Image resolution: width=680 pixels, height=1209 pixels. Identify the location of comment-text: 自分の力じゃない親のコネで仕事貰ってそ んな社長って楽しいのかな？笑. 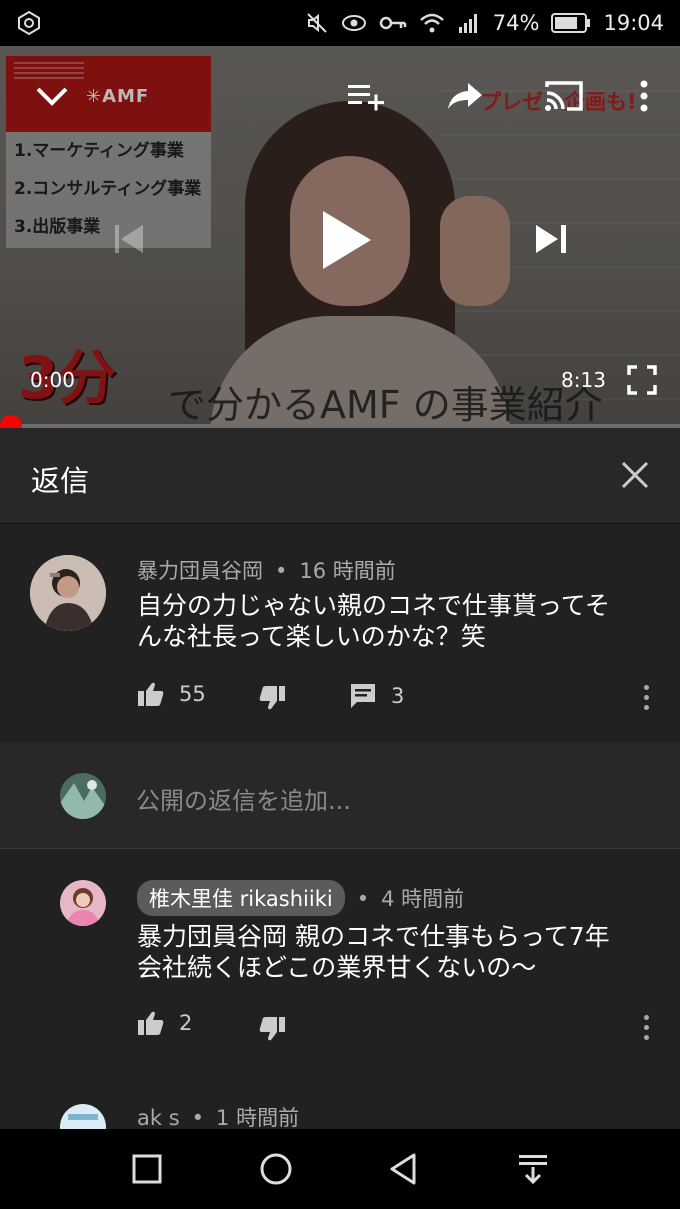
(373, 621).